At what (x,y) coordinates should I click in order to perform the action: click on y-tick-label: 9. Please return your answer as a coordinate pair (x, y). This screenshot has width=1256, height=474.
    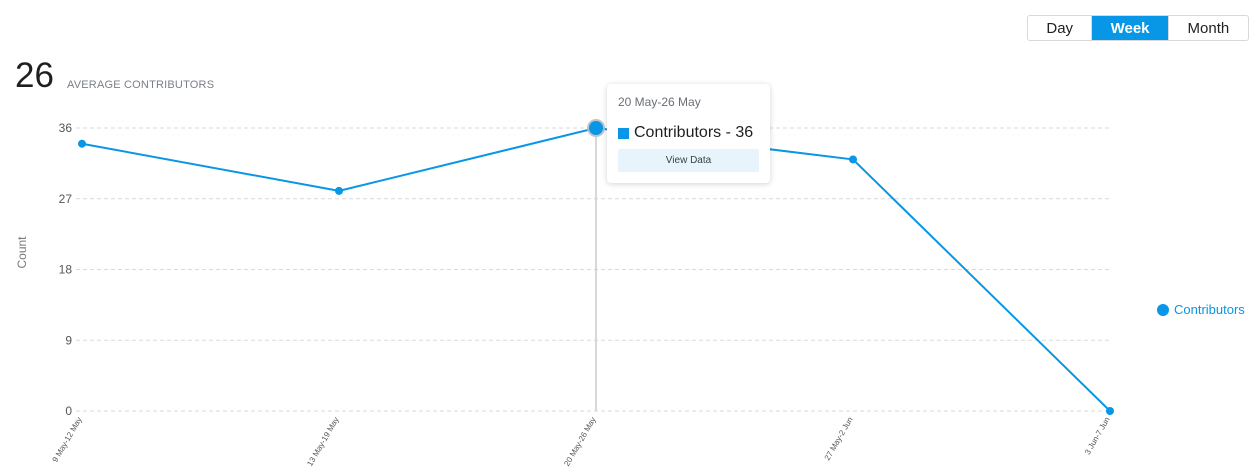
    Looking at the image, I should click on (68, 340).